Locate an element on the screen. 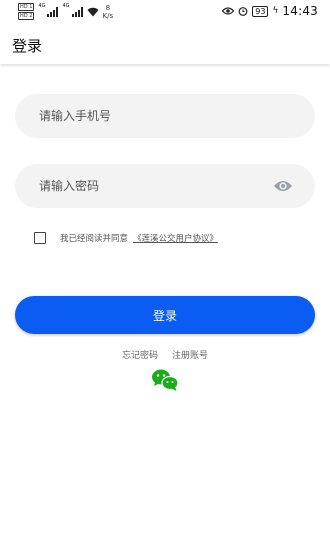 The height and width of the screenshot is (550, 330). status-bar: HD 1 HD 2 4G 4G 8 K/s 93 ϟ 14:43 is located at coordinates (165, 13).